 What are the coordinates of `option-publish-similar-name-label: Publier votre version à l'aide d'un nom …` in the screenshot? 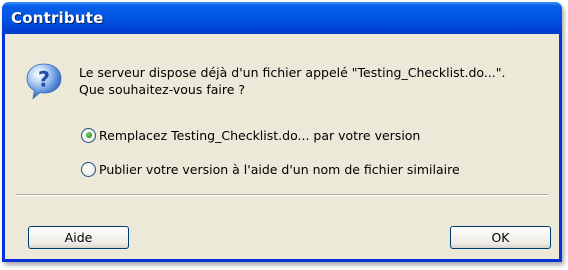 It's located at (279, 169).